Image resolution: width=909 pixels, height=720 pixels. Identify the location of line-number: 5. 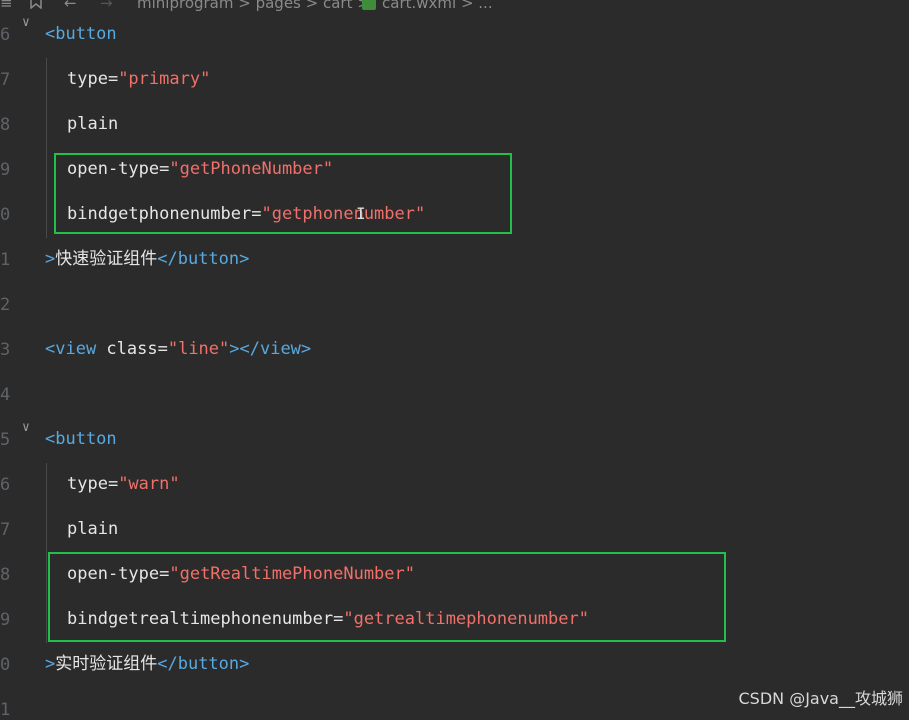
(5, 440).